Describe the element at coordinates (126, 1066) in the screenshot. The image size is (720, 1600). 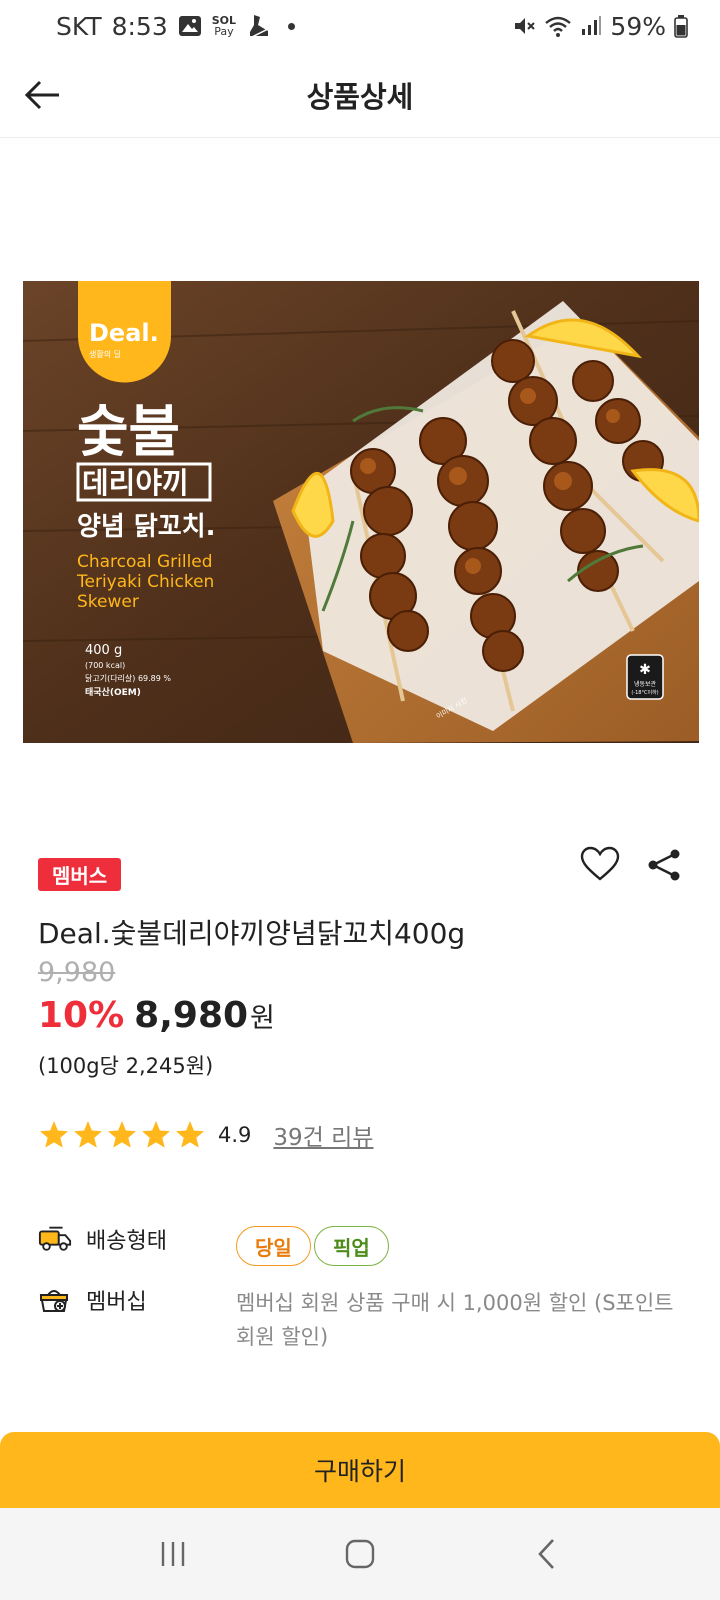
I see `unit-price: (100g당 2,245원)` at that location.